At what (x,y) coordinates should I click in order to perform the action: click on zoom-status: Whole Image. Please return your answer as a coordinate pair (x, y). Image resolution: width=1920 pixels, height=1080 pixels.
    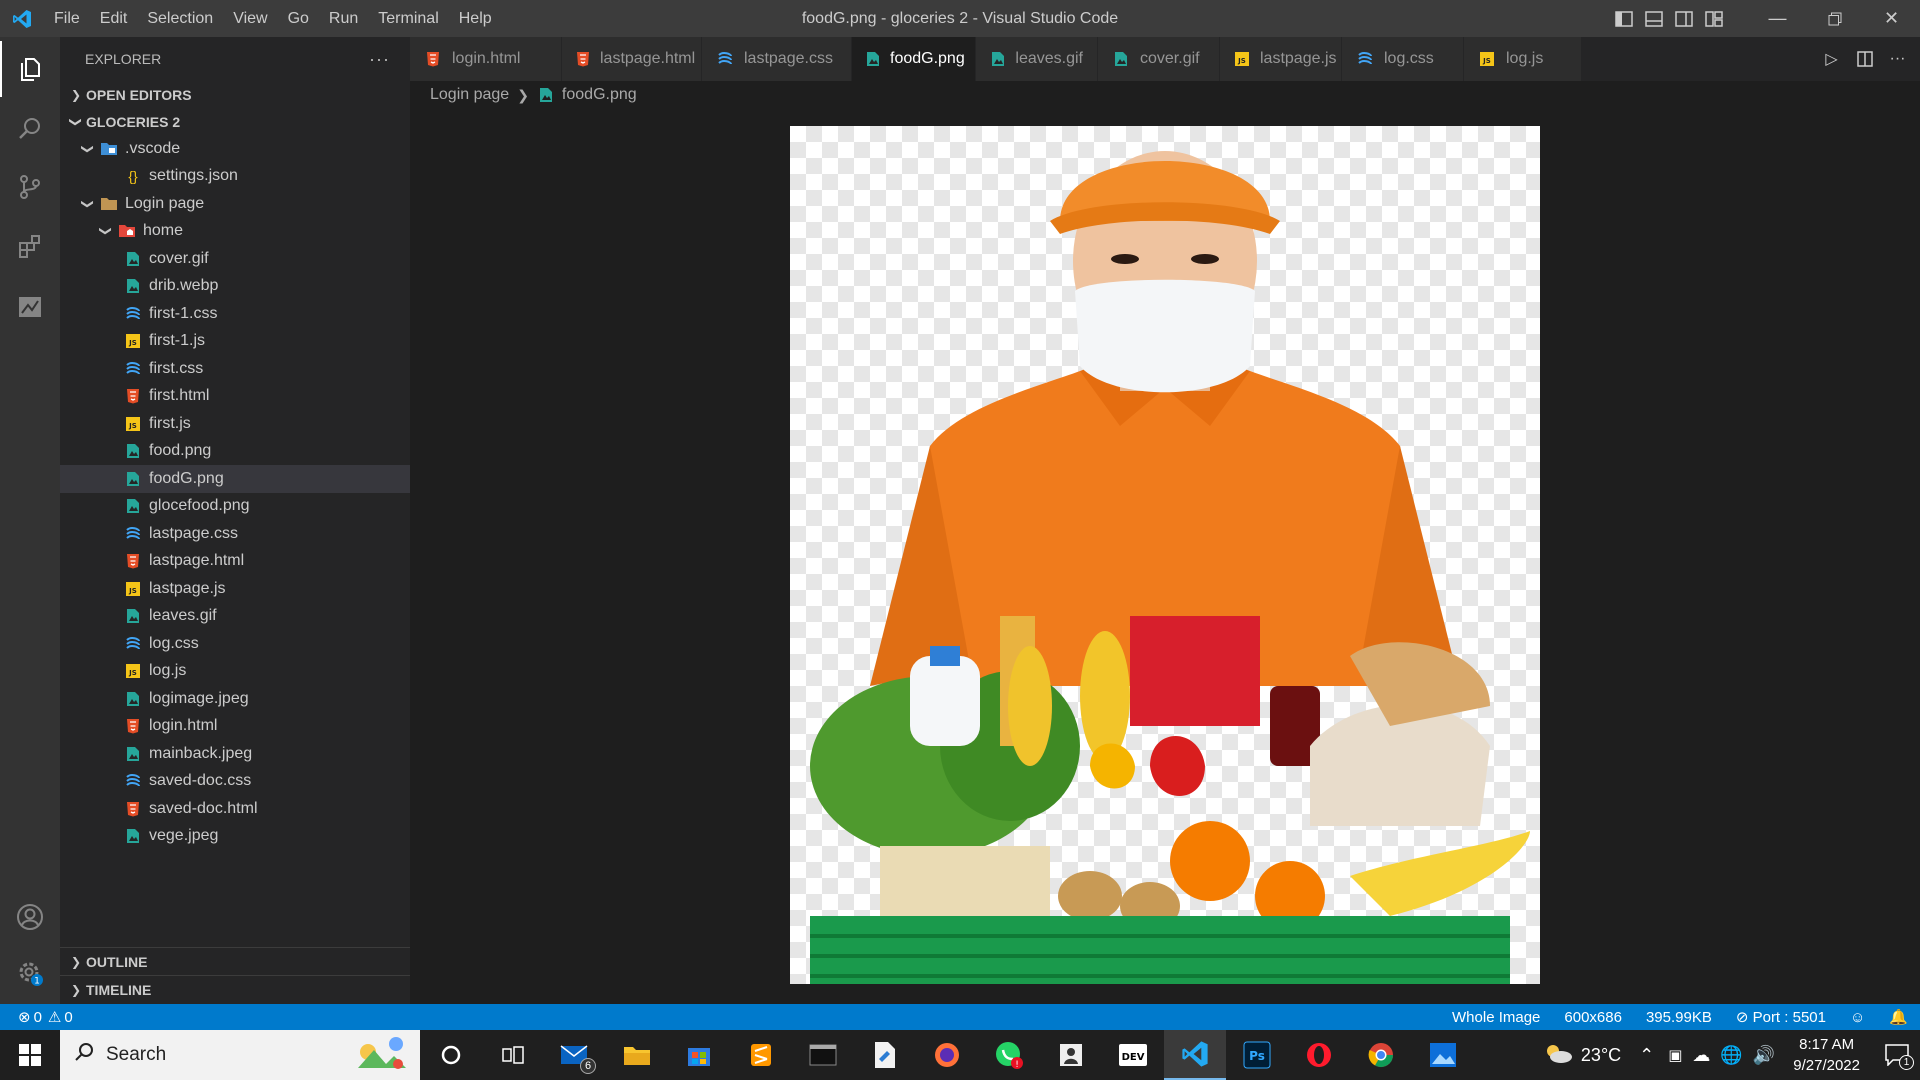
    Looking at the image, I should click on (1496, 1017).